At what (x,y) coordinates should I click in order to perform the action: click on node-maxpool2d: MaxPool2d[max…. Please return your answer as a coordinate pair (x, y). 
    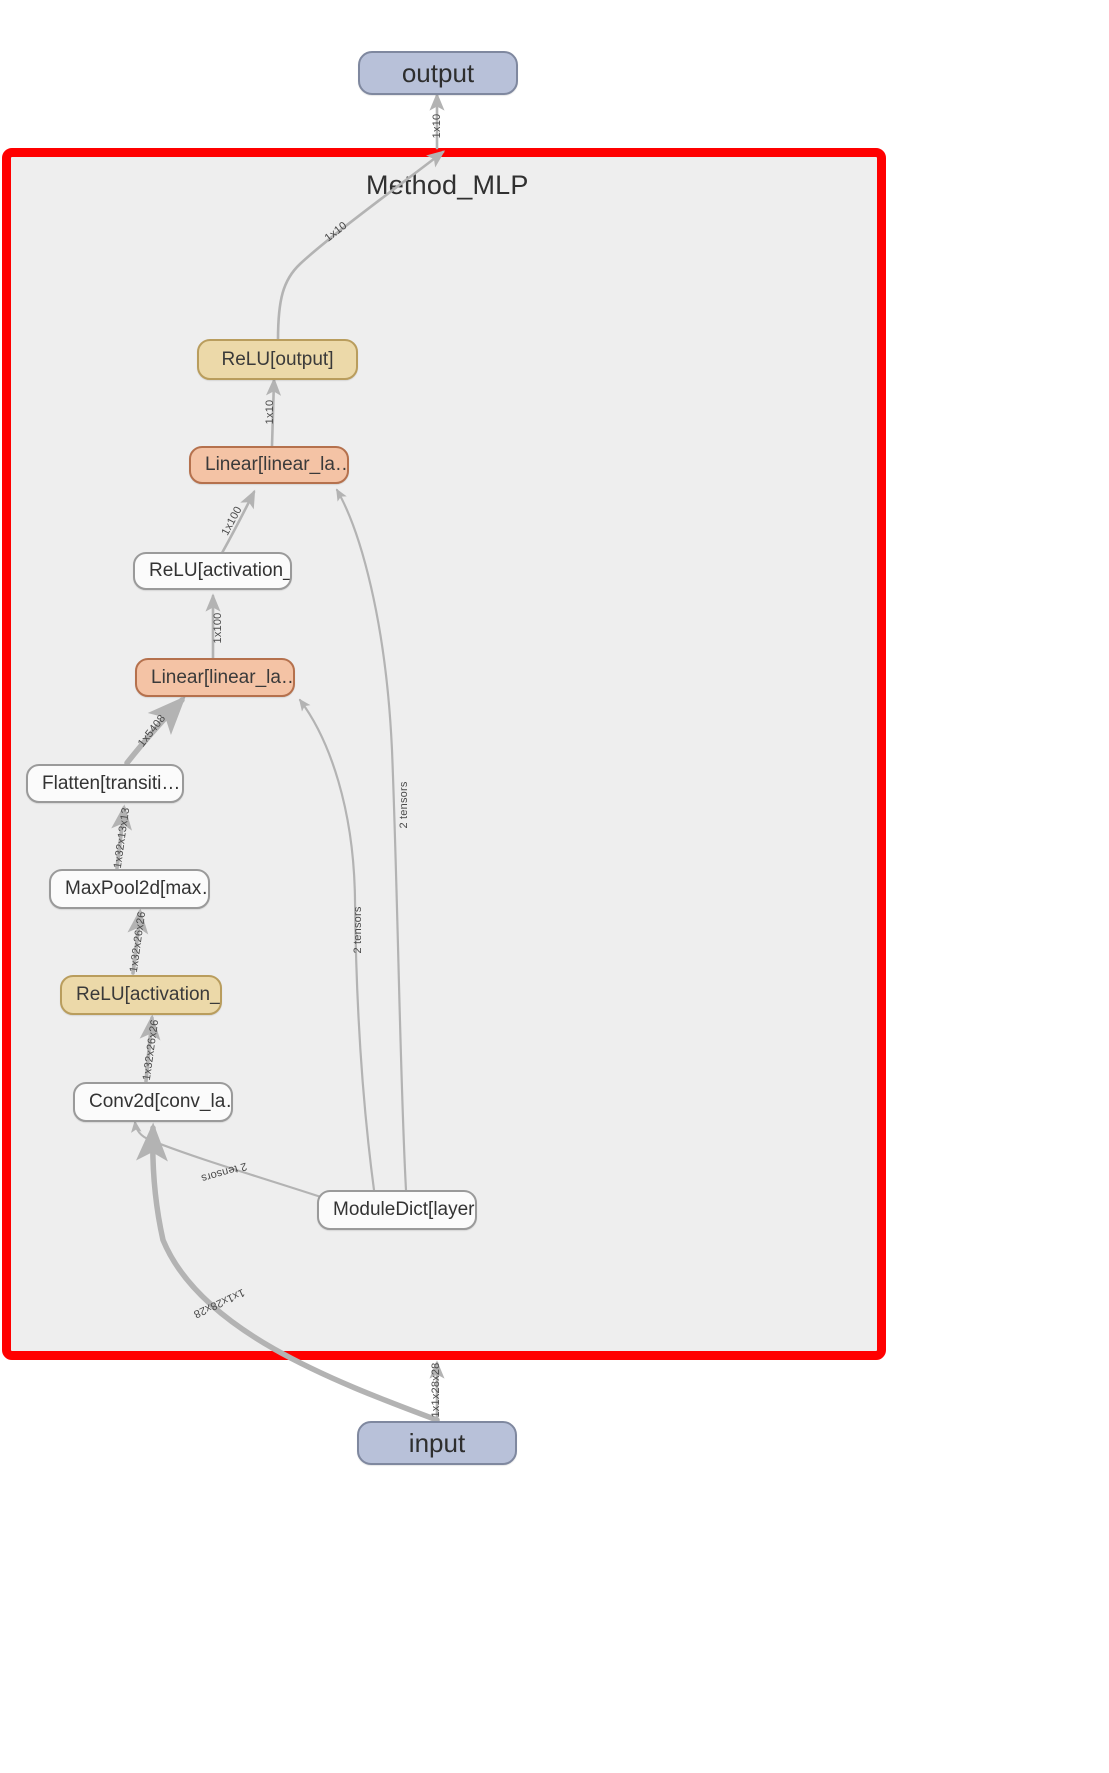
    Looking at the image, I should click on (129, 889).